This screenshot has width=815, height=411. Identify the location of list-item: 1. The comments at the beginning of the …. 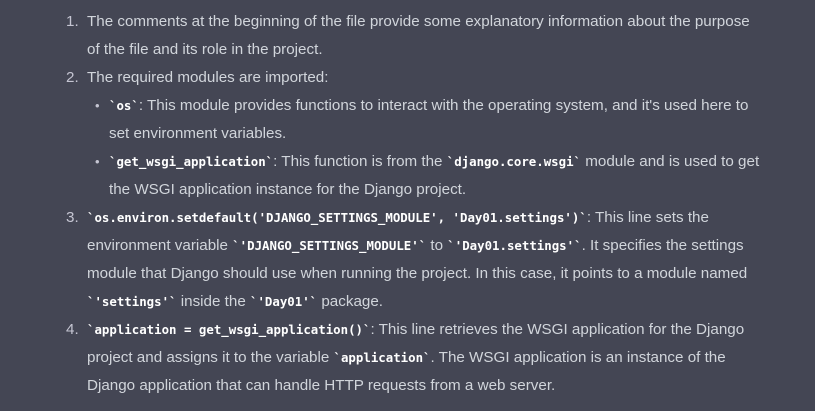
(407, 36).